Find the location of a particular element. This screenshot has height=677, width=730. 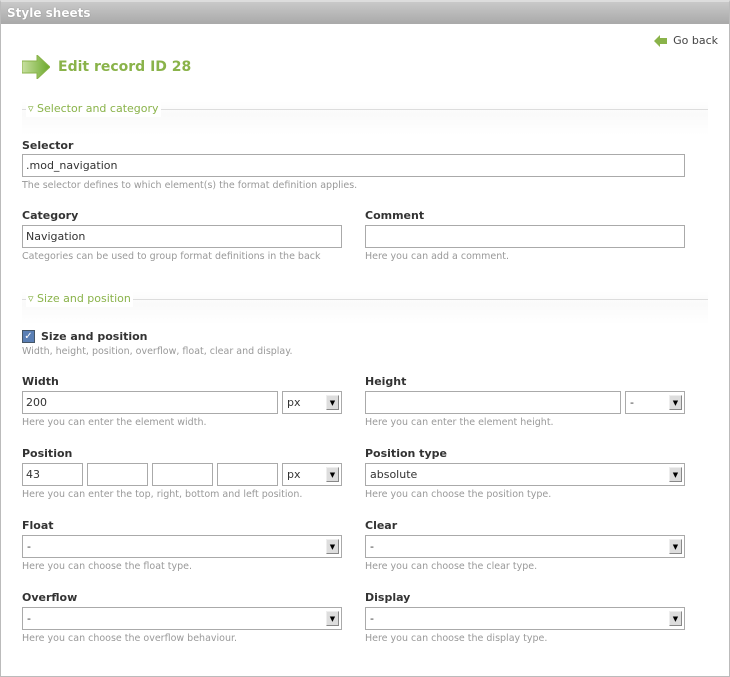

width-label: Width is located at coordinates (40, 381).